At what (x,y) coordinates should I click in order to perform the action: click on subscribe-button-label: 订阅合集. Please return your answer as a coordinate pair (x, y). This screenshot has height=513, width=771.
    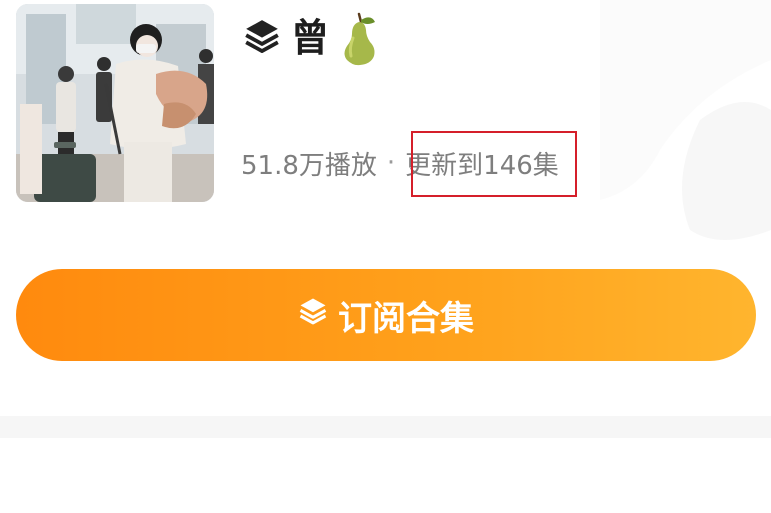
    Looking at the image, I should click on (406, 318).